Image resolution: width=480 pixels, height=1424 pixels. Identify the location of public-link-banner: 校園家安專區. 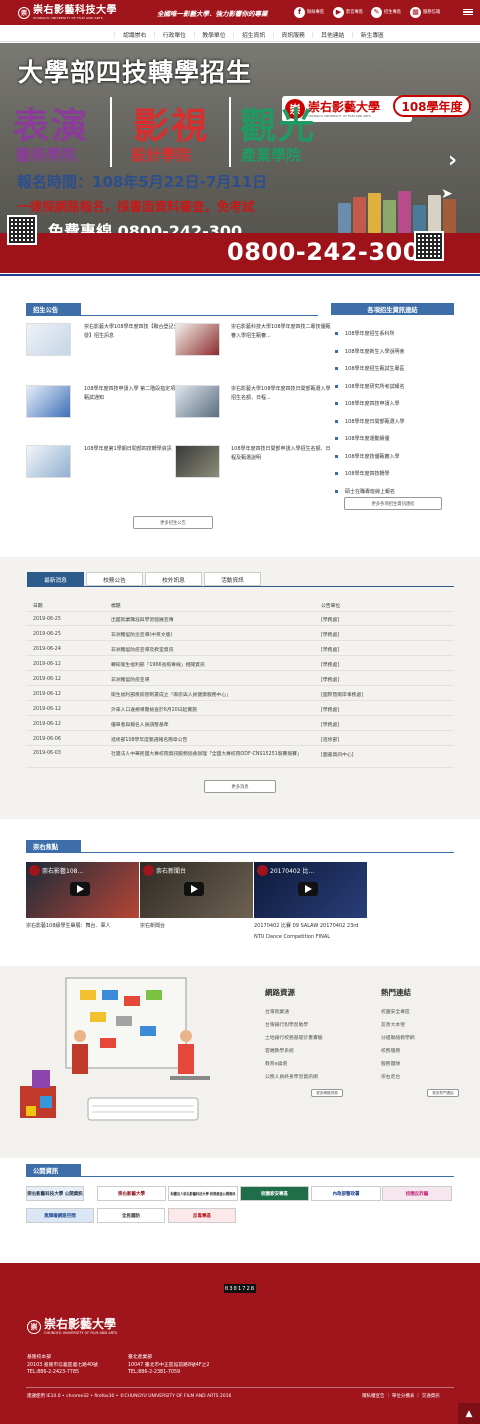
(274, 1193).